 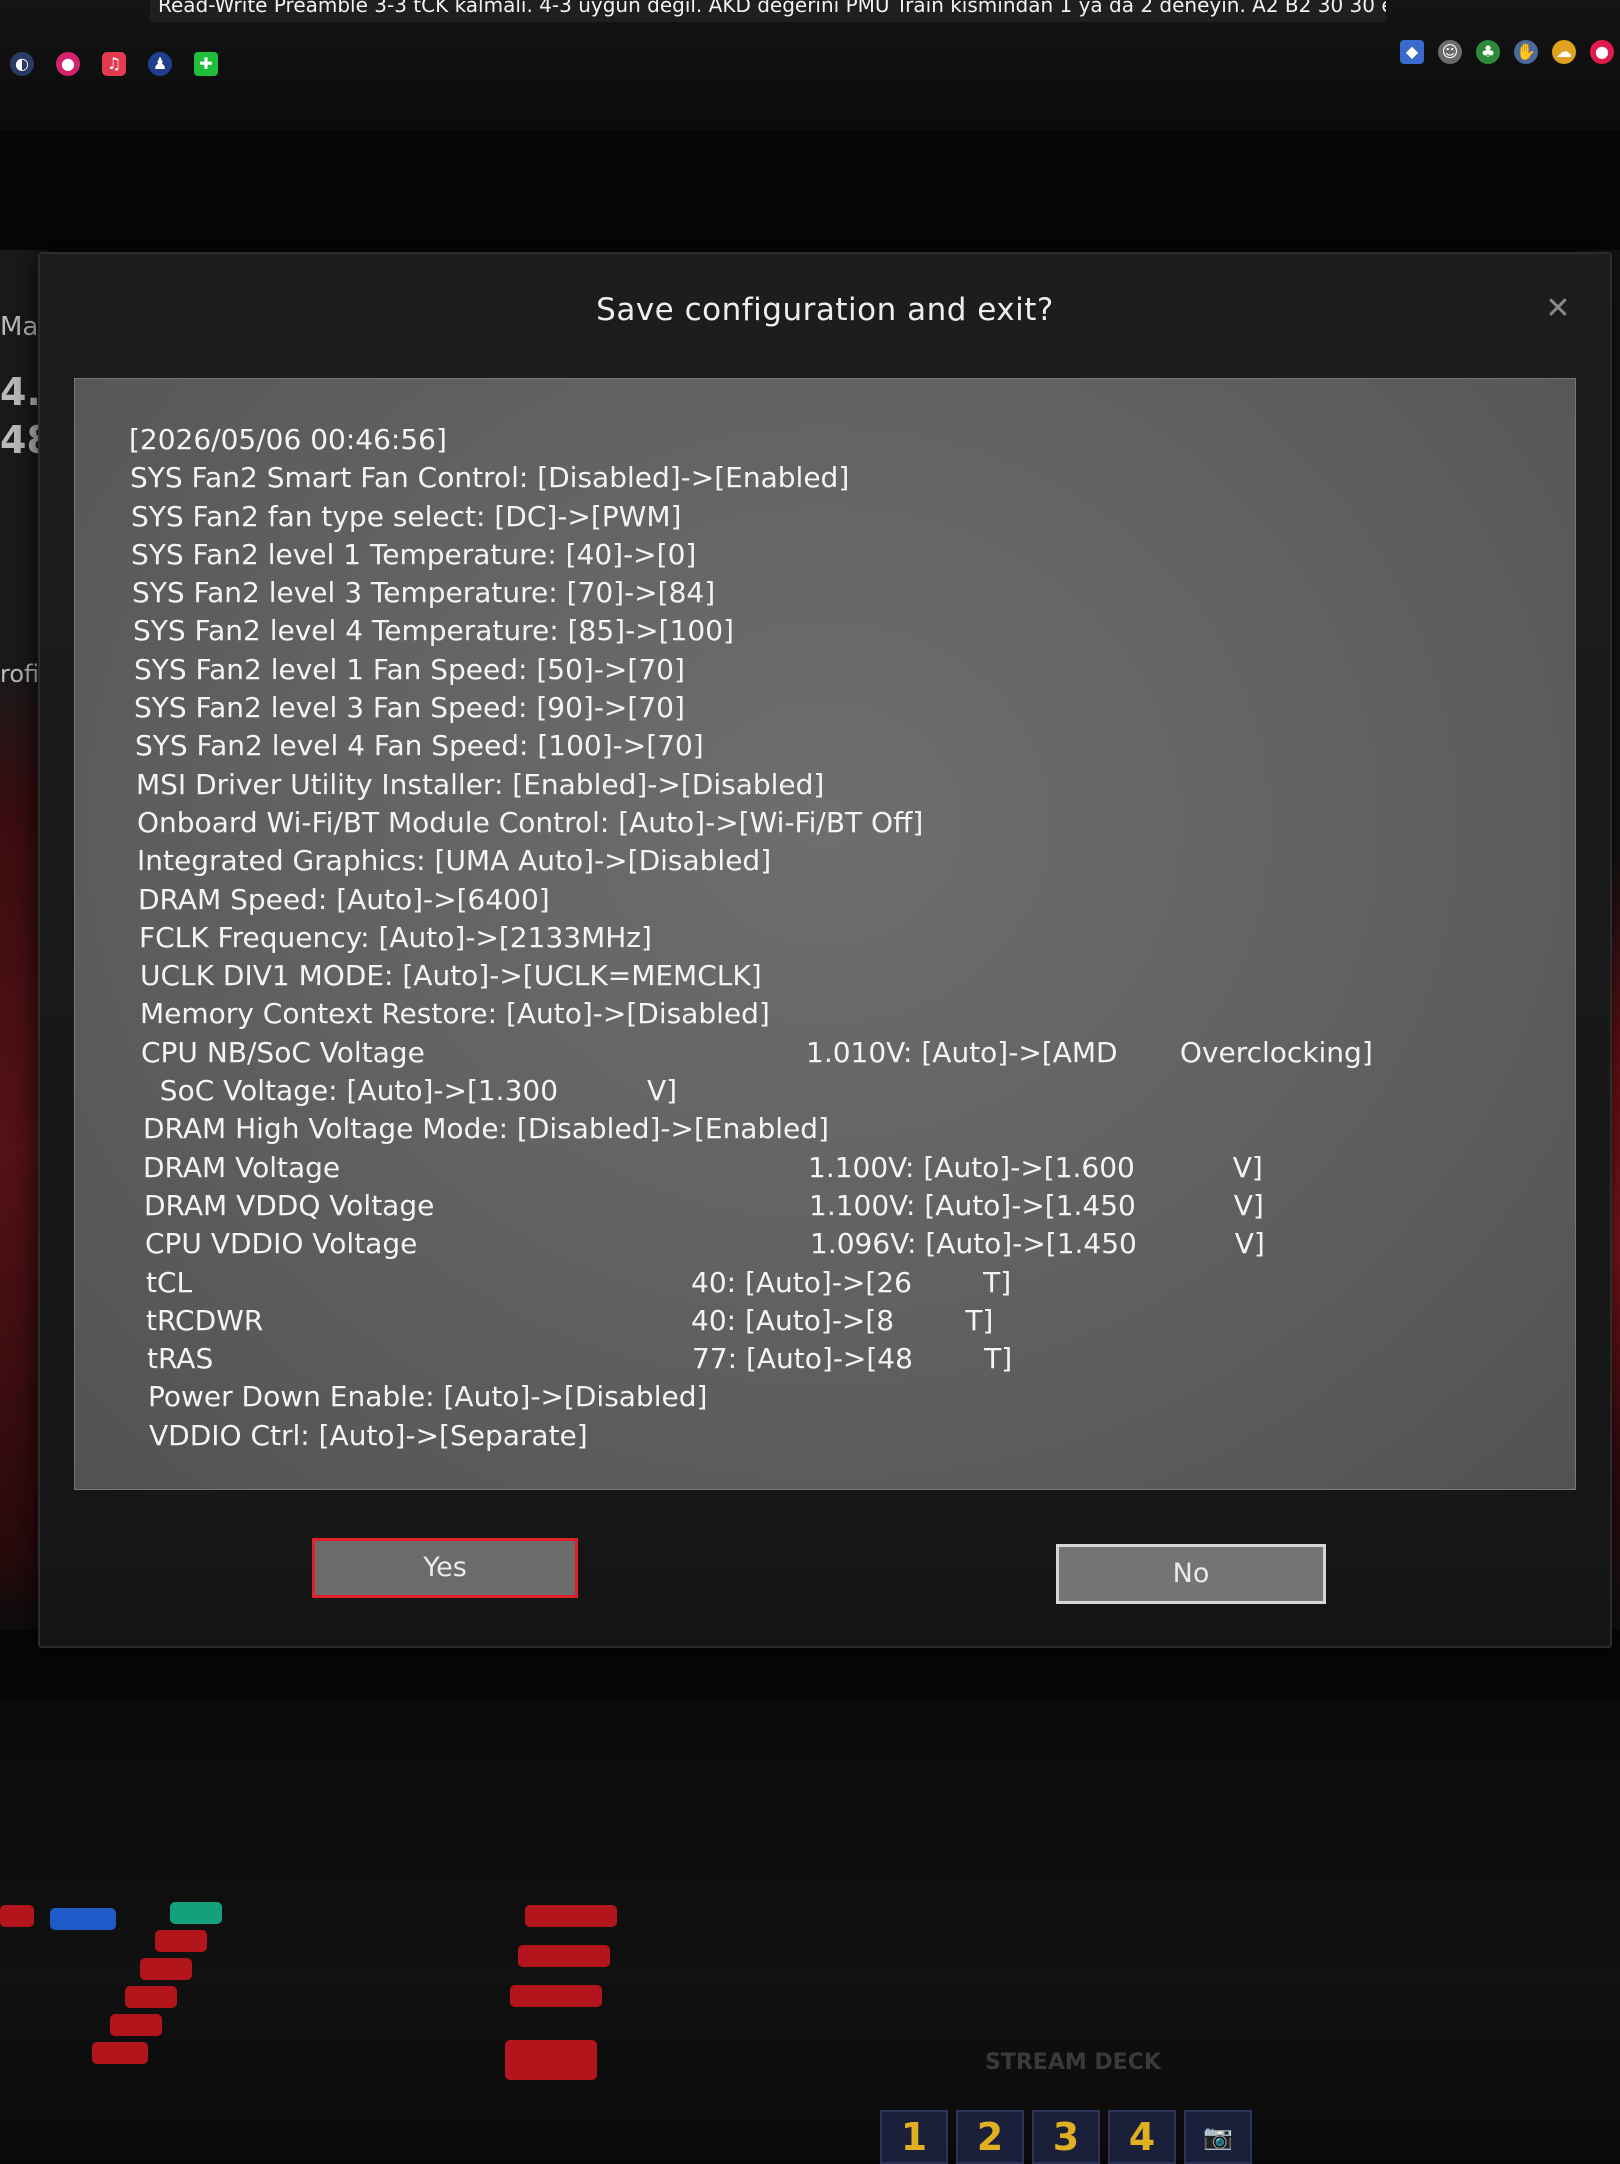 I want to click on close-icon: ✕, so click(x=1558, y=310).